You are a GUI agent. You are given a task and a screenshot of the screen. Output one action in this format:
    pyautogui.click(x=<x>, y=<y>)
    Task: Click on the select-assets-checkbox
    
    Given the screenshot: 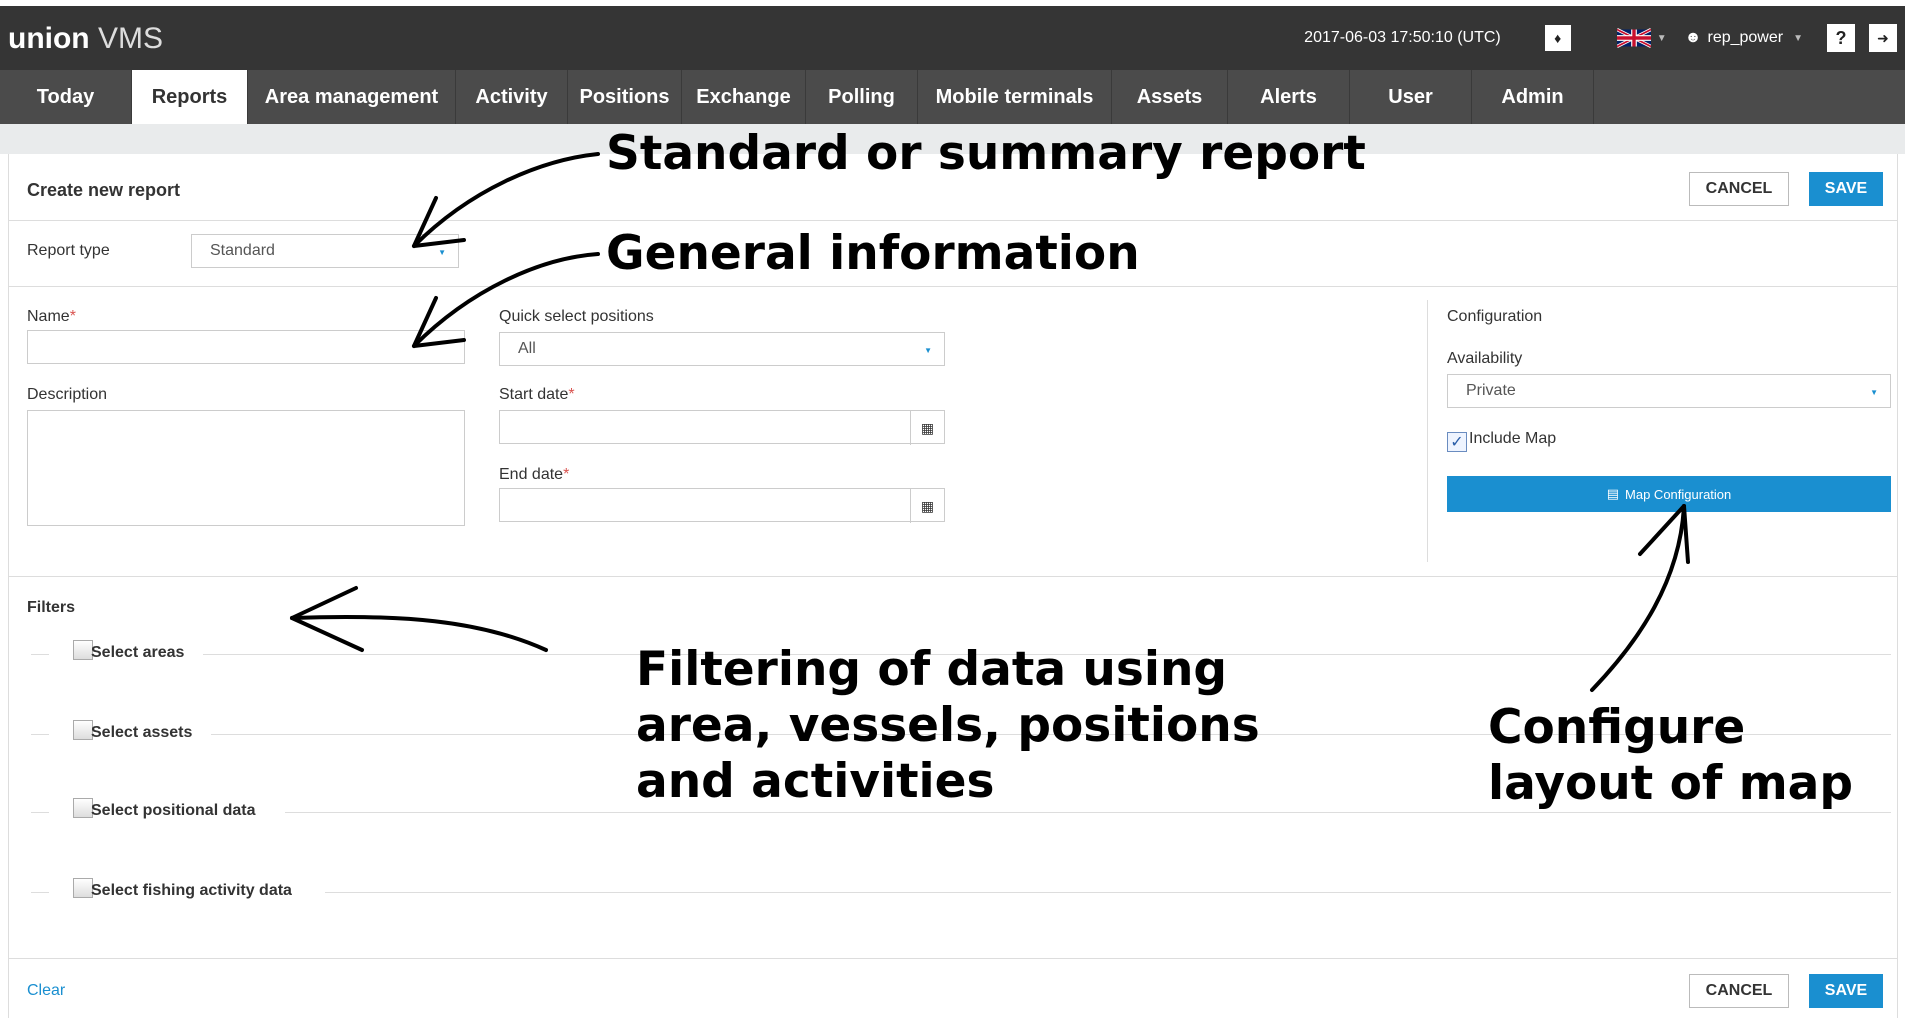 What is the action you would take?
    pyautogui.click(x=83, y=730)
    